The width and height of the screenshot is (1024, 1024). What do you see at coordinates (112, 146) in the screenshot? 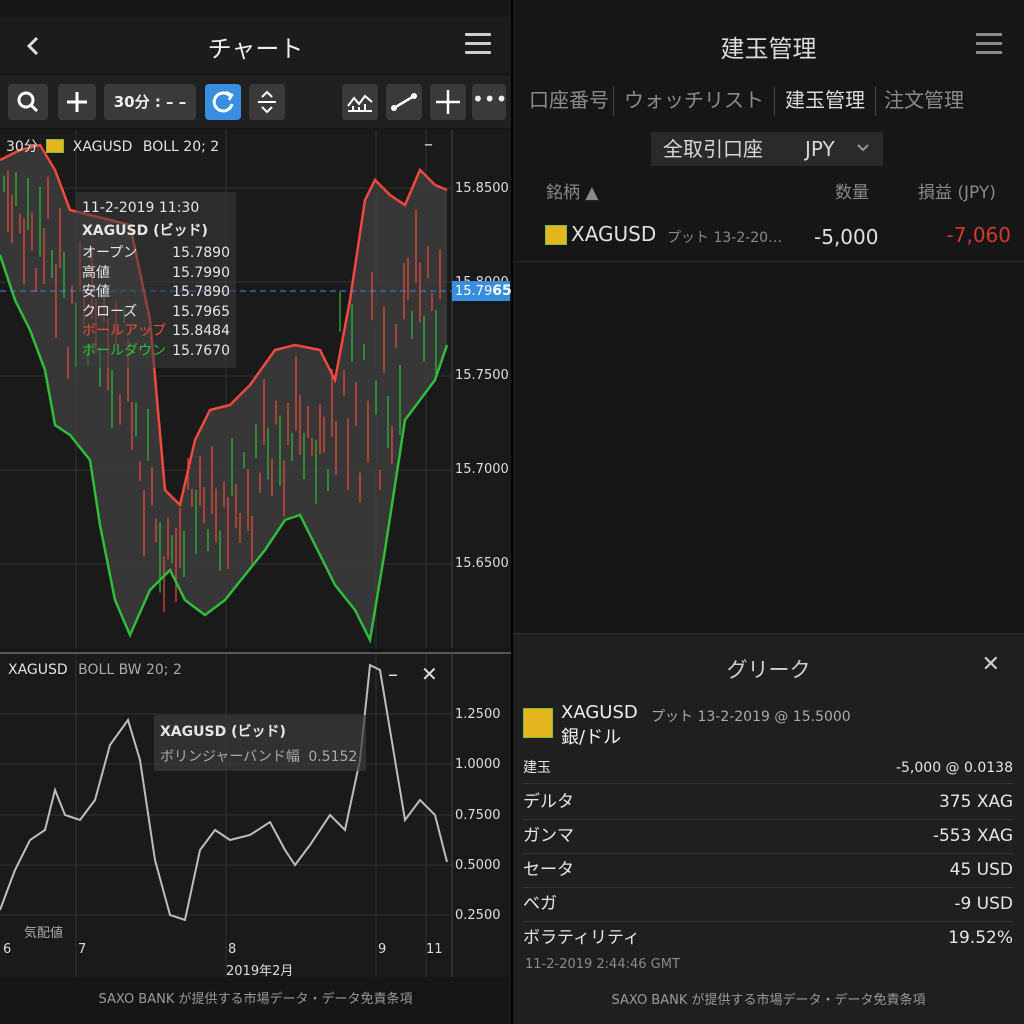
I see `chart-header: 30分 XAGUSD BOLL 20; 2` at bounding box center [112, 146].